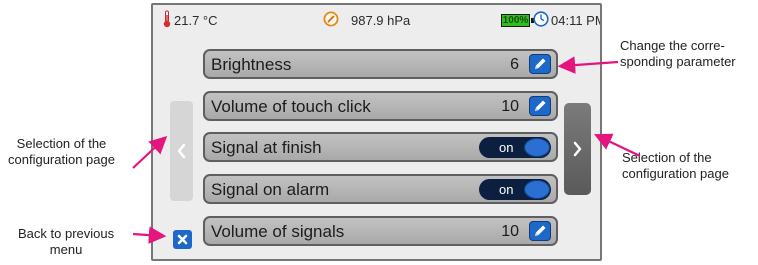  What do you see at coordinates (150, 152) in the screenshot?
I see `arrow-selection-left` at bounding box center [150, 152].